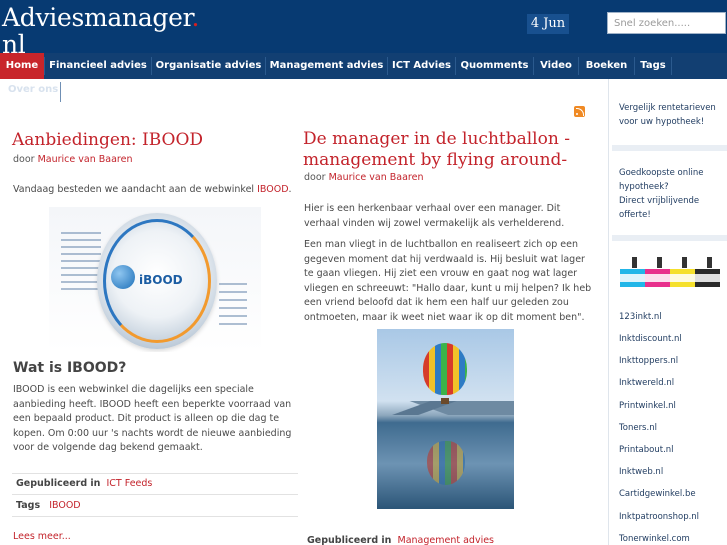  I want to click on sidebar-link: Printabout.nl, so click(646, 450).